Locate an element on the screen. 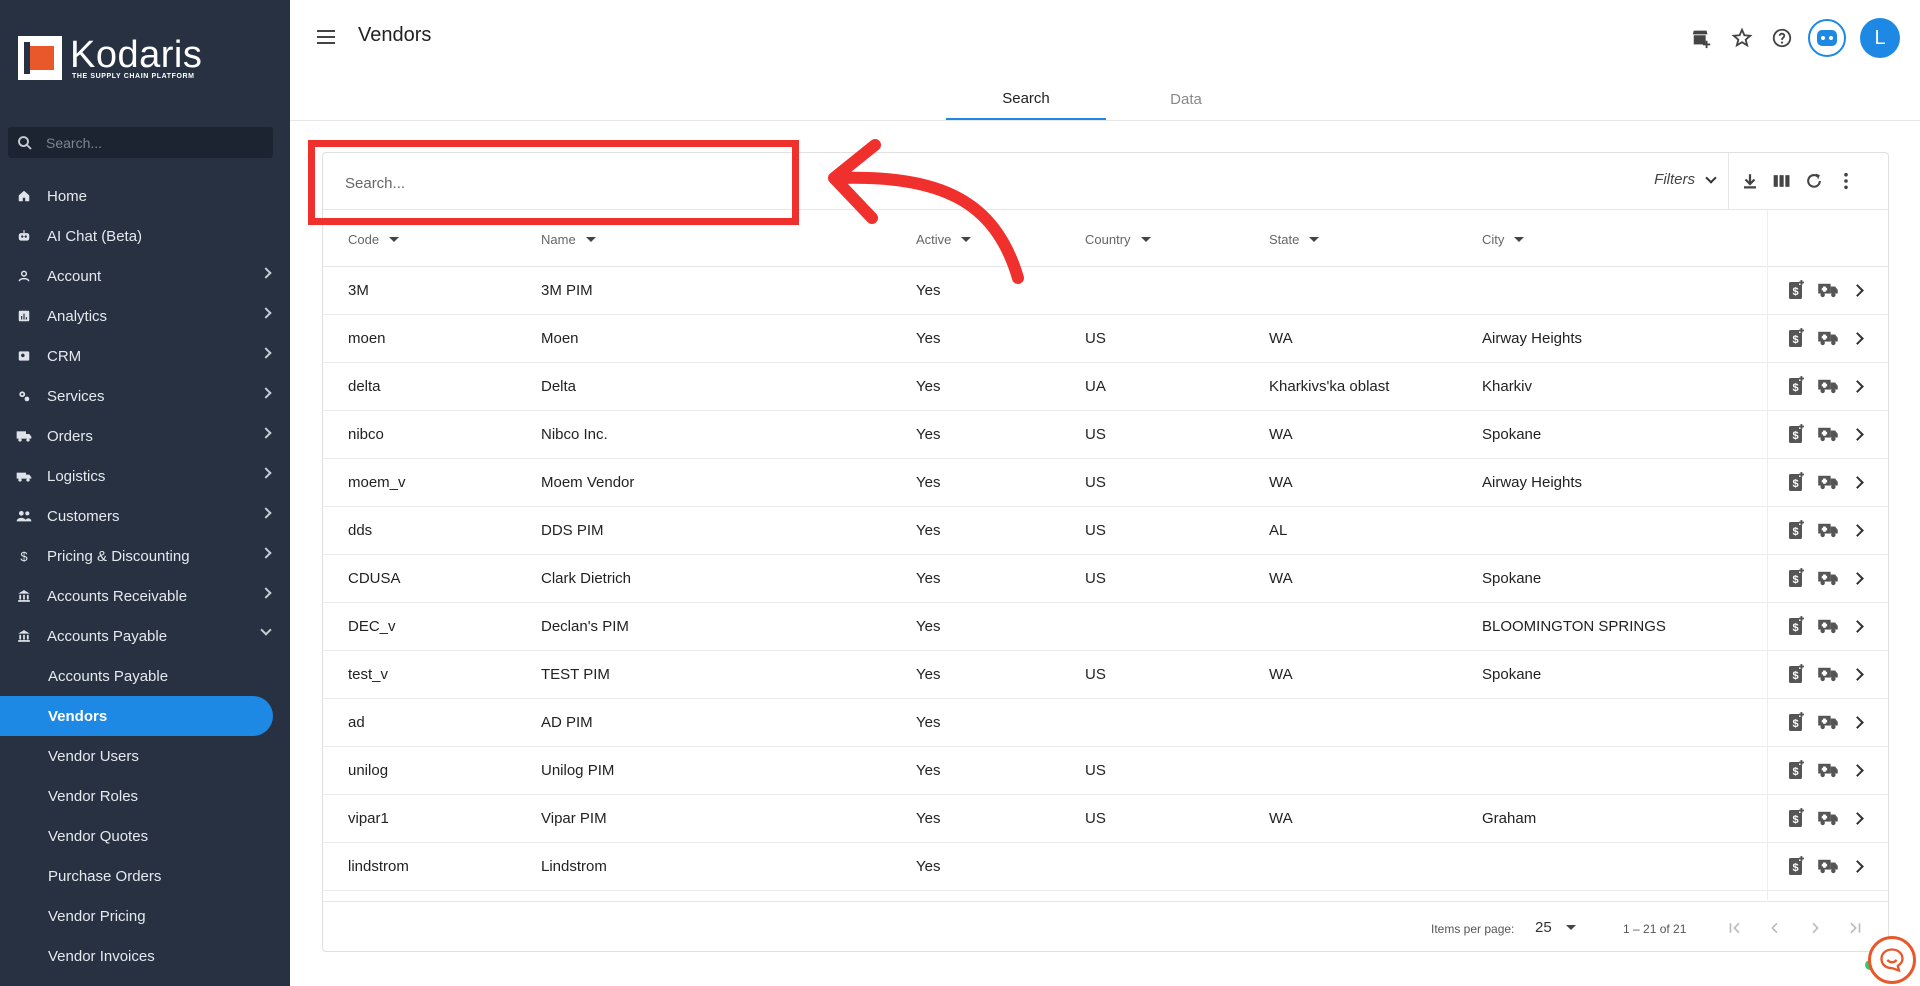 This screenshot has width=1920, height=986. table-row: unilog Unilog PIM Yes US $ is located at coordinates (1105, 771).